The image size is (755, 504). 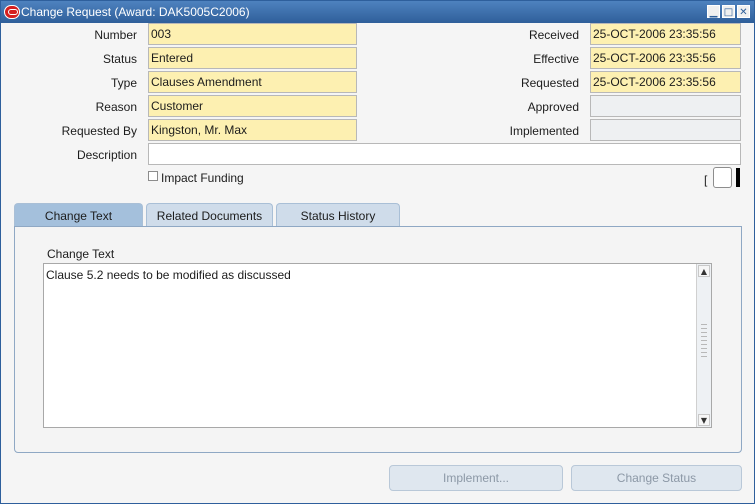 What do you see at coordinates (549, 83) in the screenshot?
I see `requested-label: Requested` at bounding box center [549, 83].